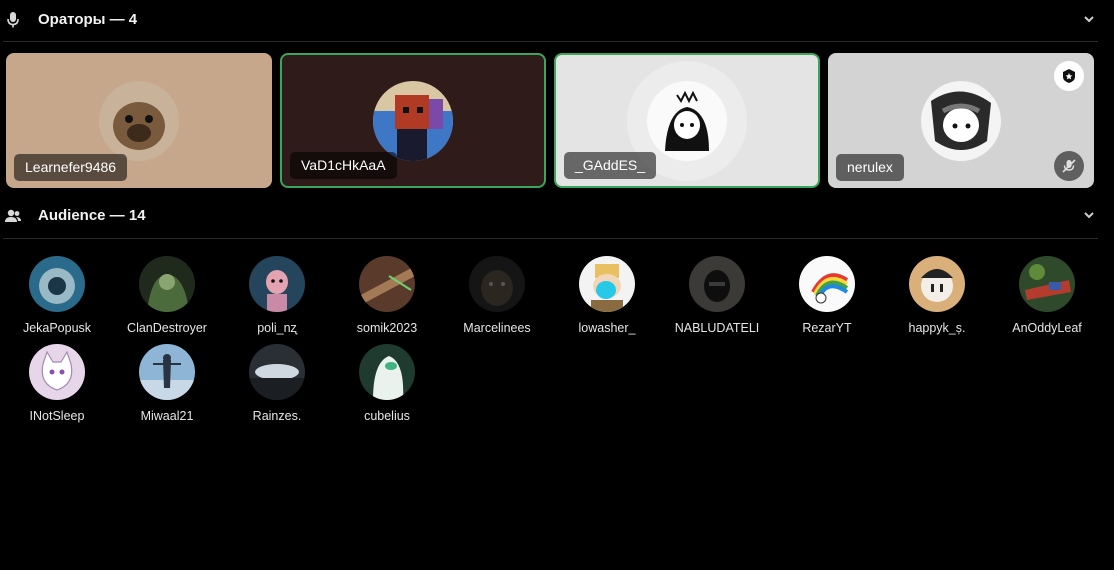  What do you see at coordinates (607, 328) in the screenshot?
I see `member-name: lowasher_` at bounding box center [607, 328].